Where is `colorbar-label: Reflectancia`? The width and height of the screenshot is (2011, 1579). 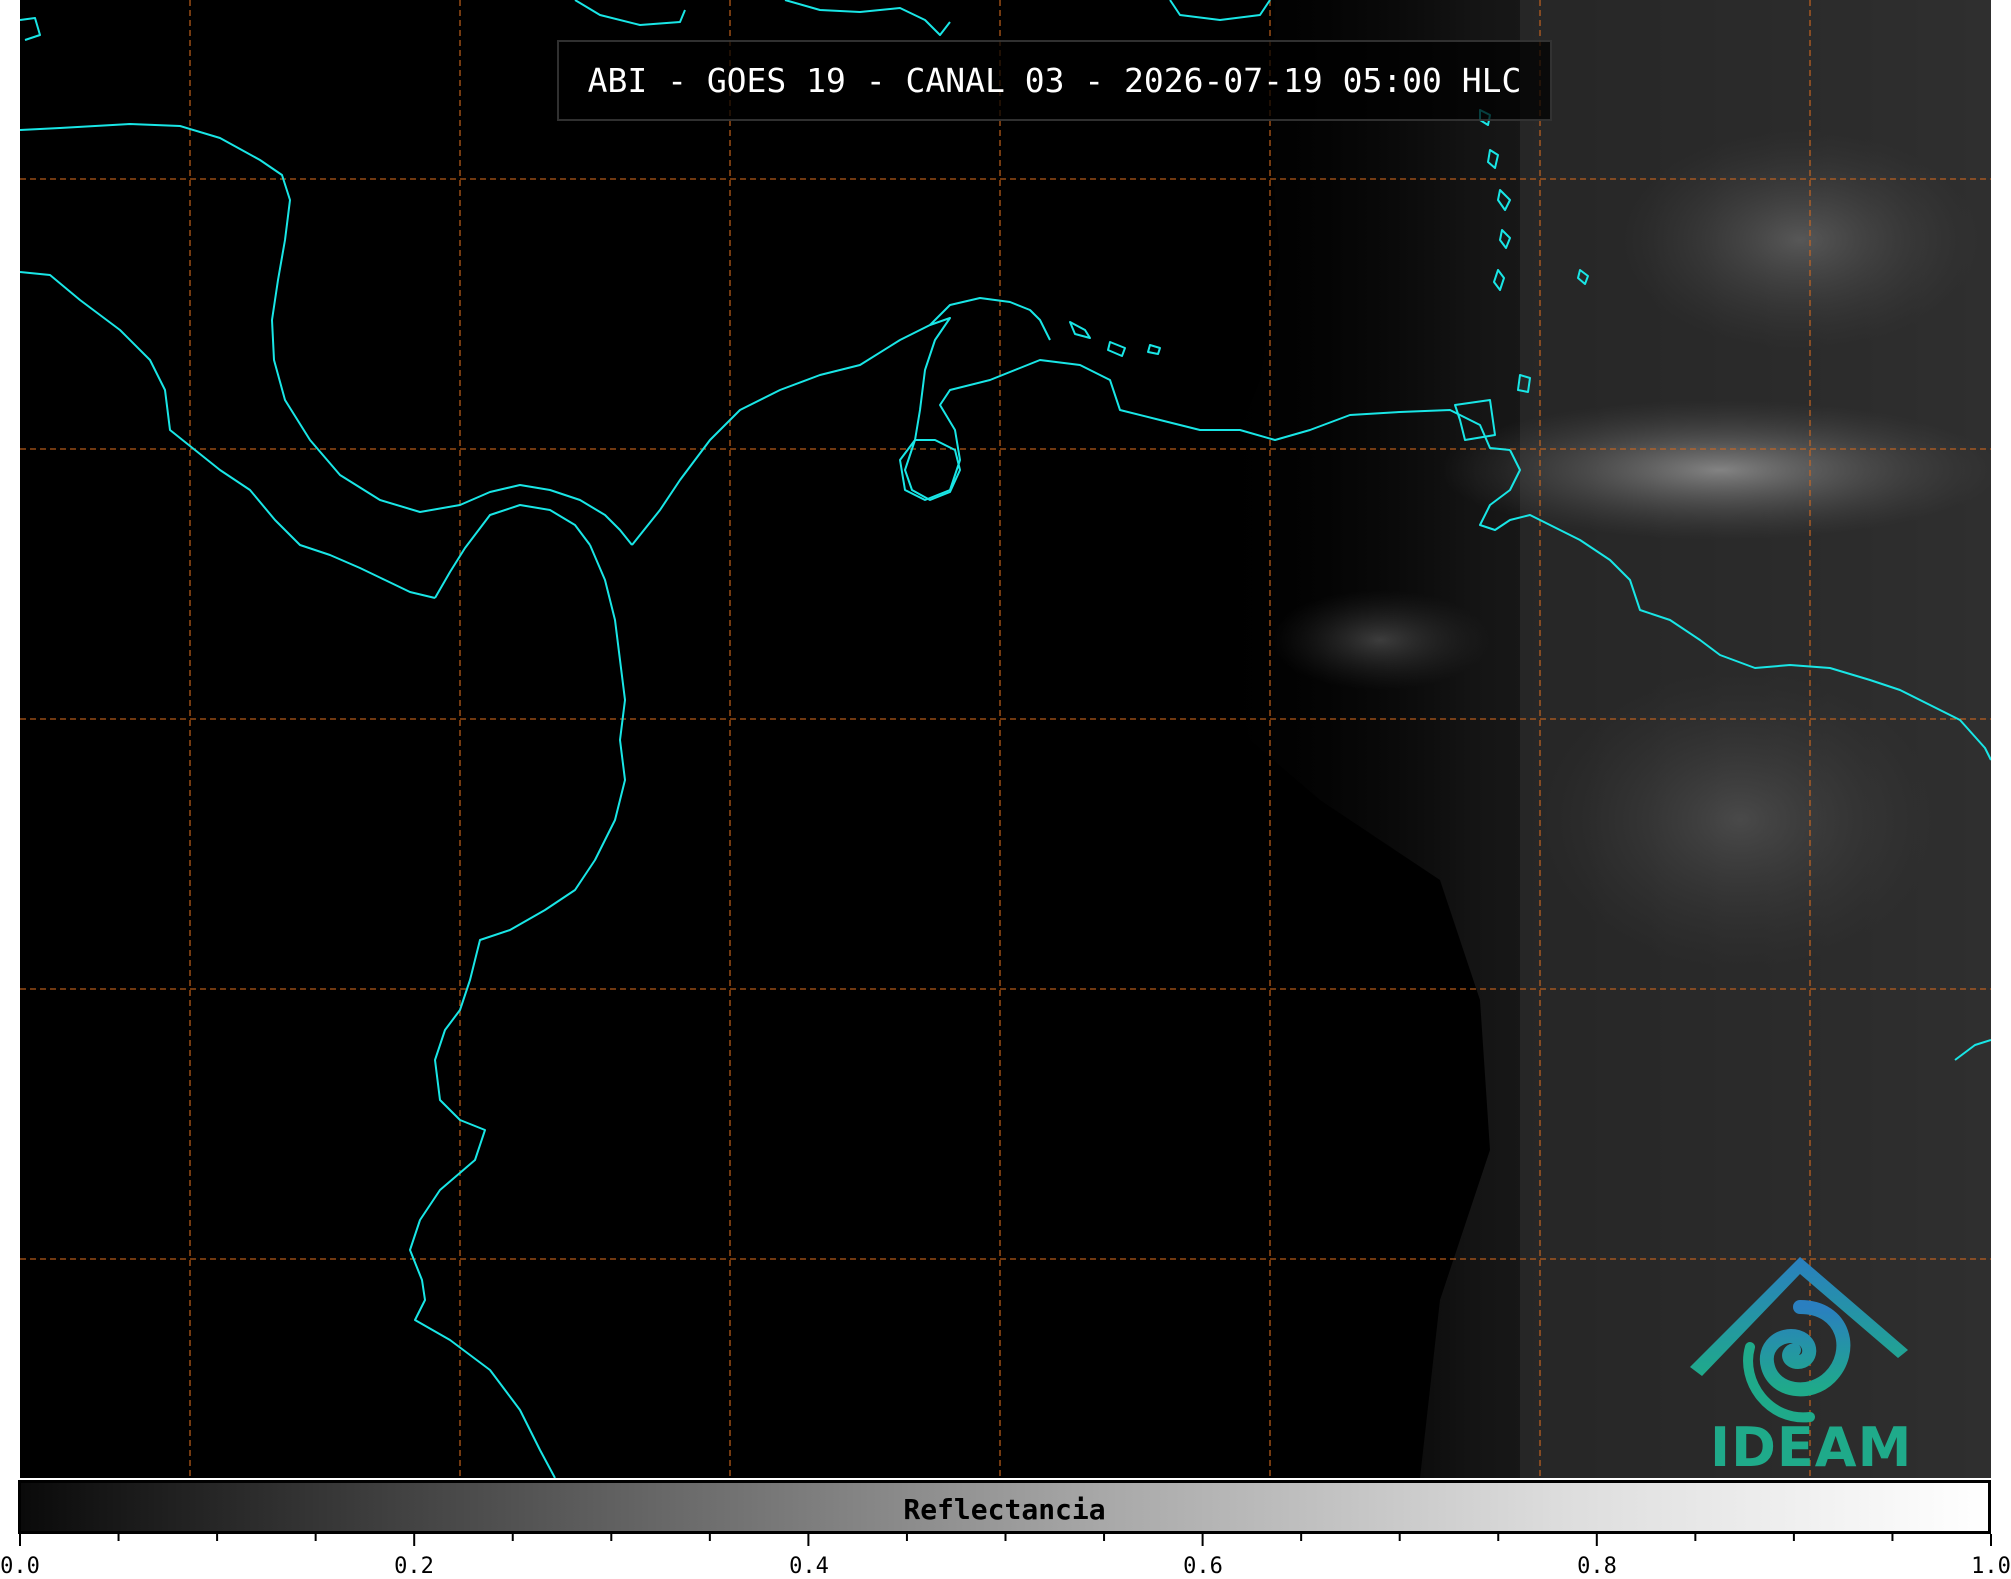
colorbar-label: Reflectancia is located at coordinates (1004, 1509).